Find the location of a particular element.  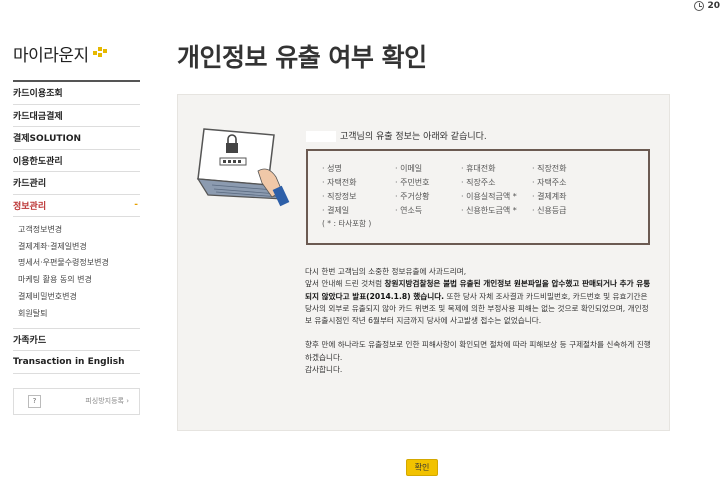

sidebar-item-english: Transaction in English is located at coordinates (76, 362).